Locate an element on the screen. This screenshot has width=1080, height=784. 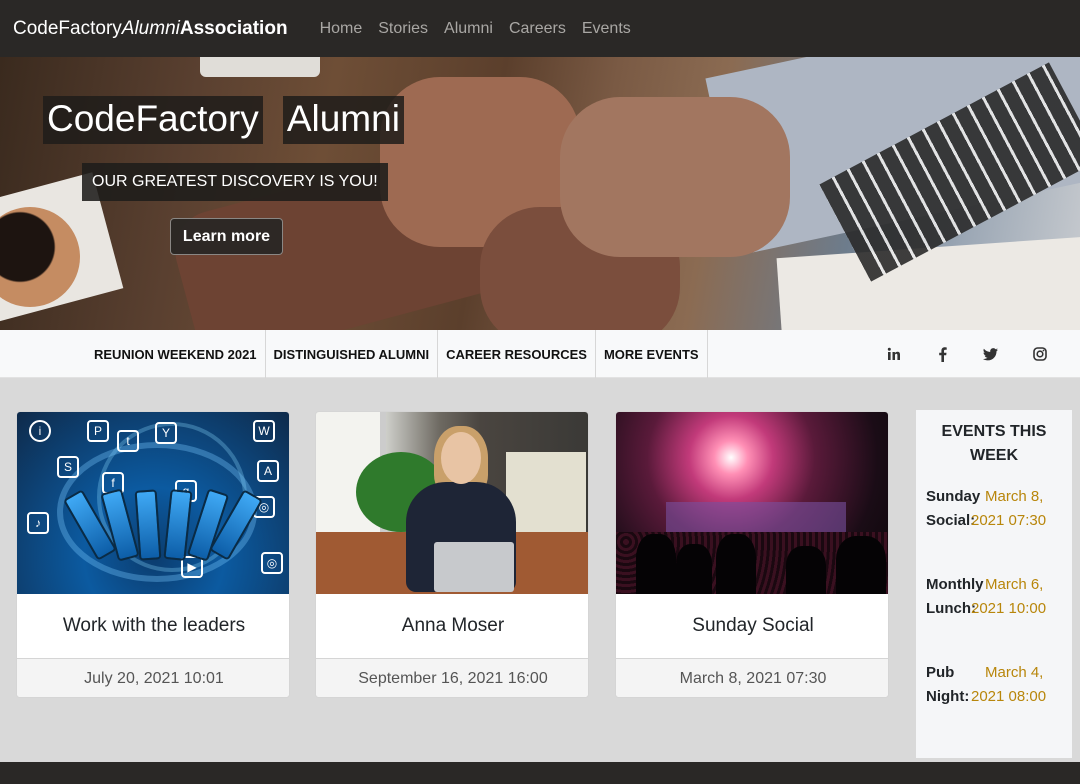
info-icon: i is located at coordinates (40, 431).